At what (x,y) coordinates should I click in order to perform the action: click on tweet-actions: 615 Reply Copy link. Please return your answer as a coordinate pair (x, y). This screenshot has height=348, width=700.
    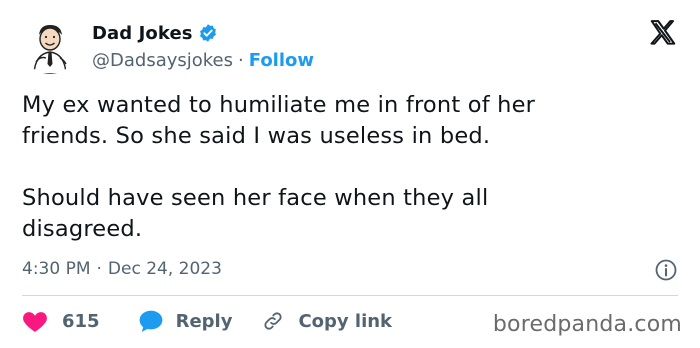
    Looking at the image, I should click on (207, 321).